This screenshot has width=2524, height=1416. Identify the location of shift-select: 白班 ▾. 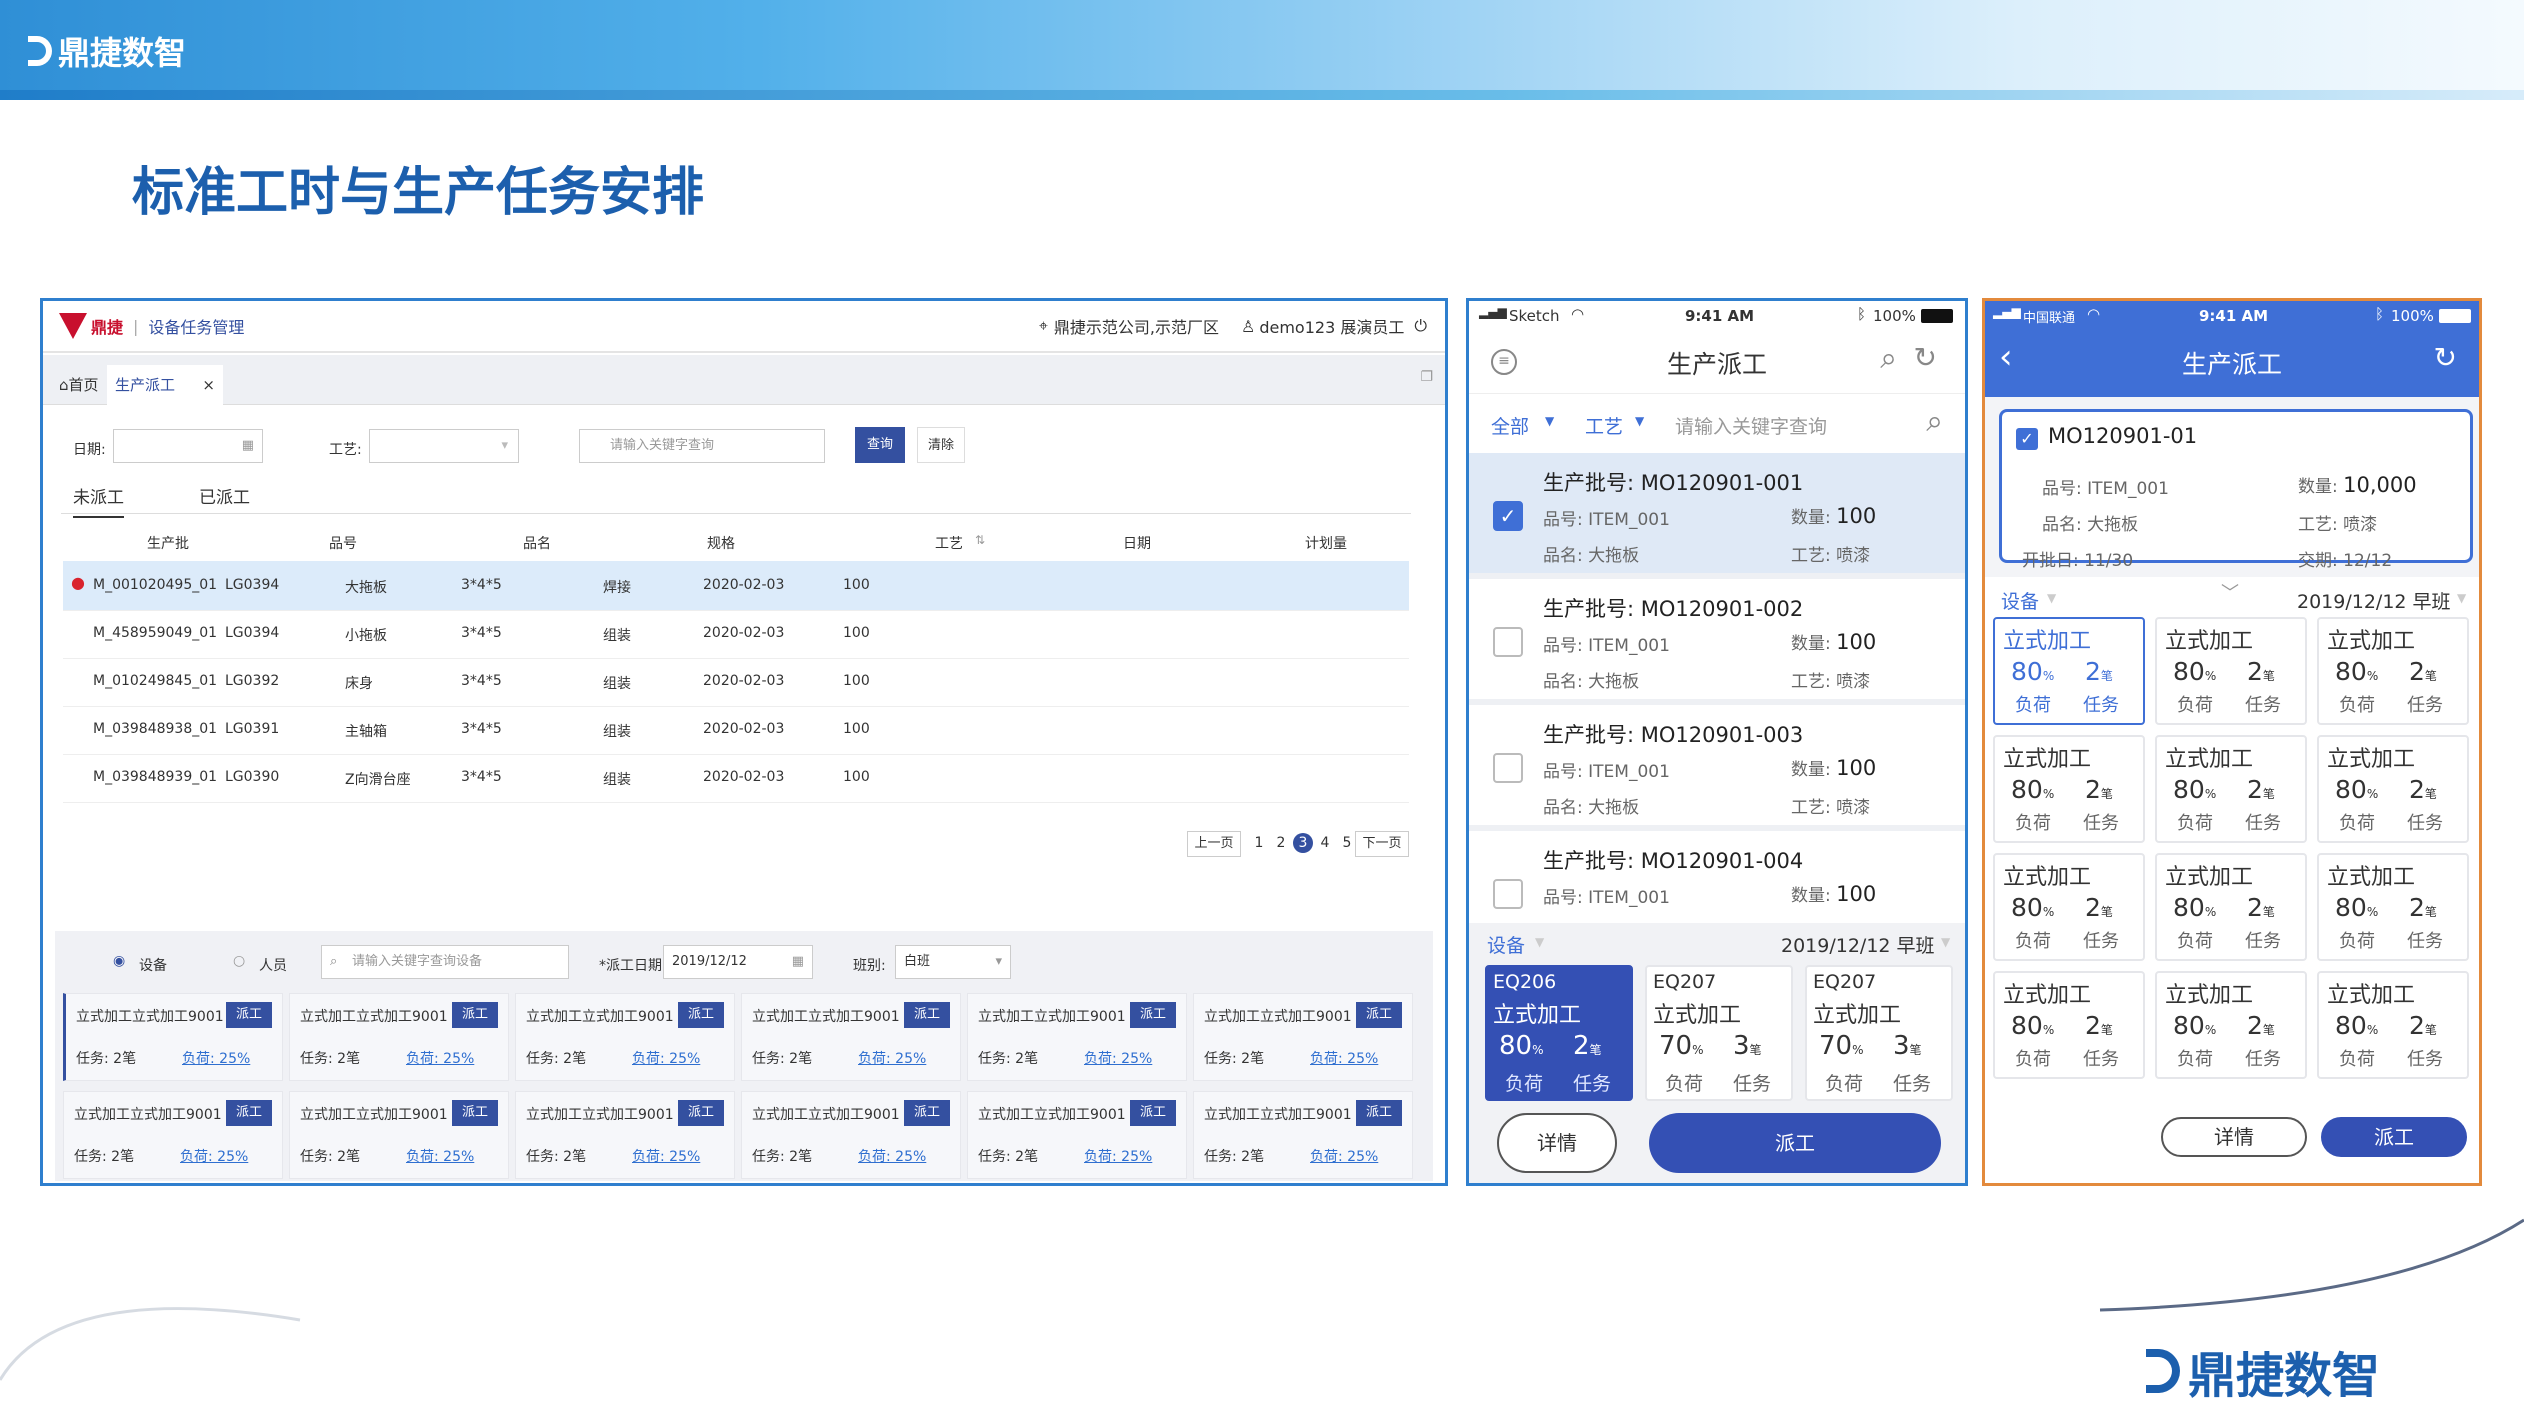
(953, 962).